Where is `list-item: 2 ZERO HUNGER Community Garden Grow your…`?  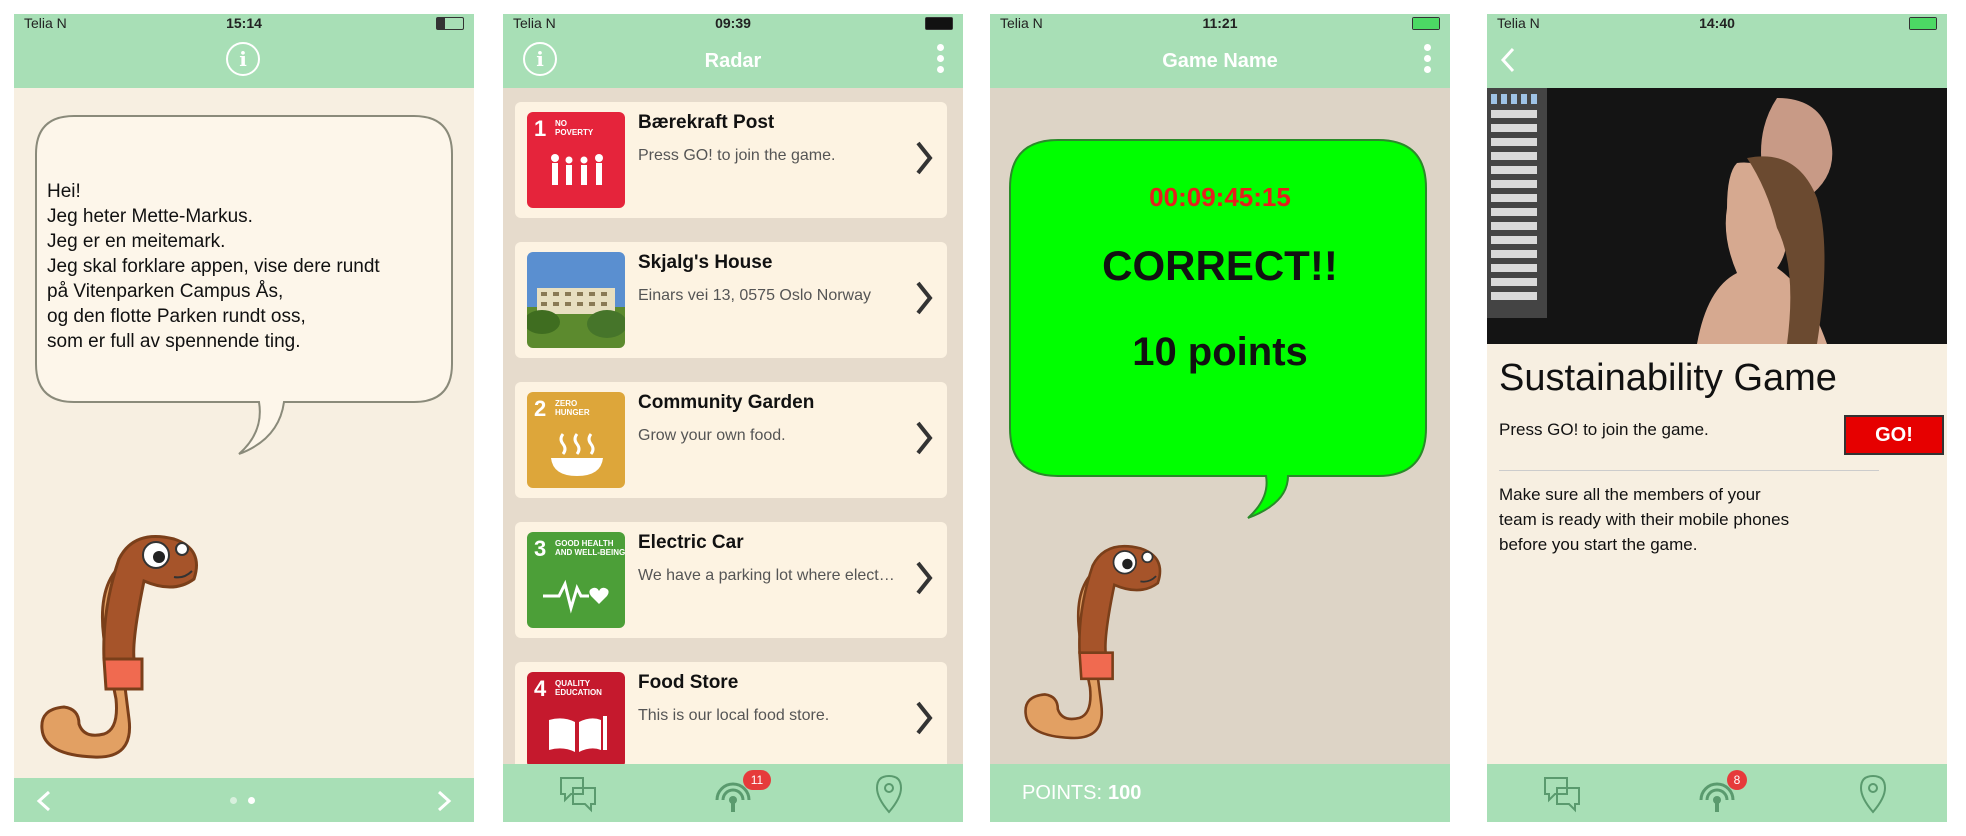
list-item: 2 ZERO HUNGER Community Garden Grow your… is located at coordinates (731, 440).